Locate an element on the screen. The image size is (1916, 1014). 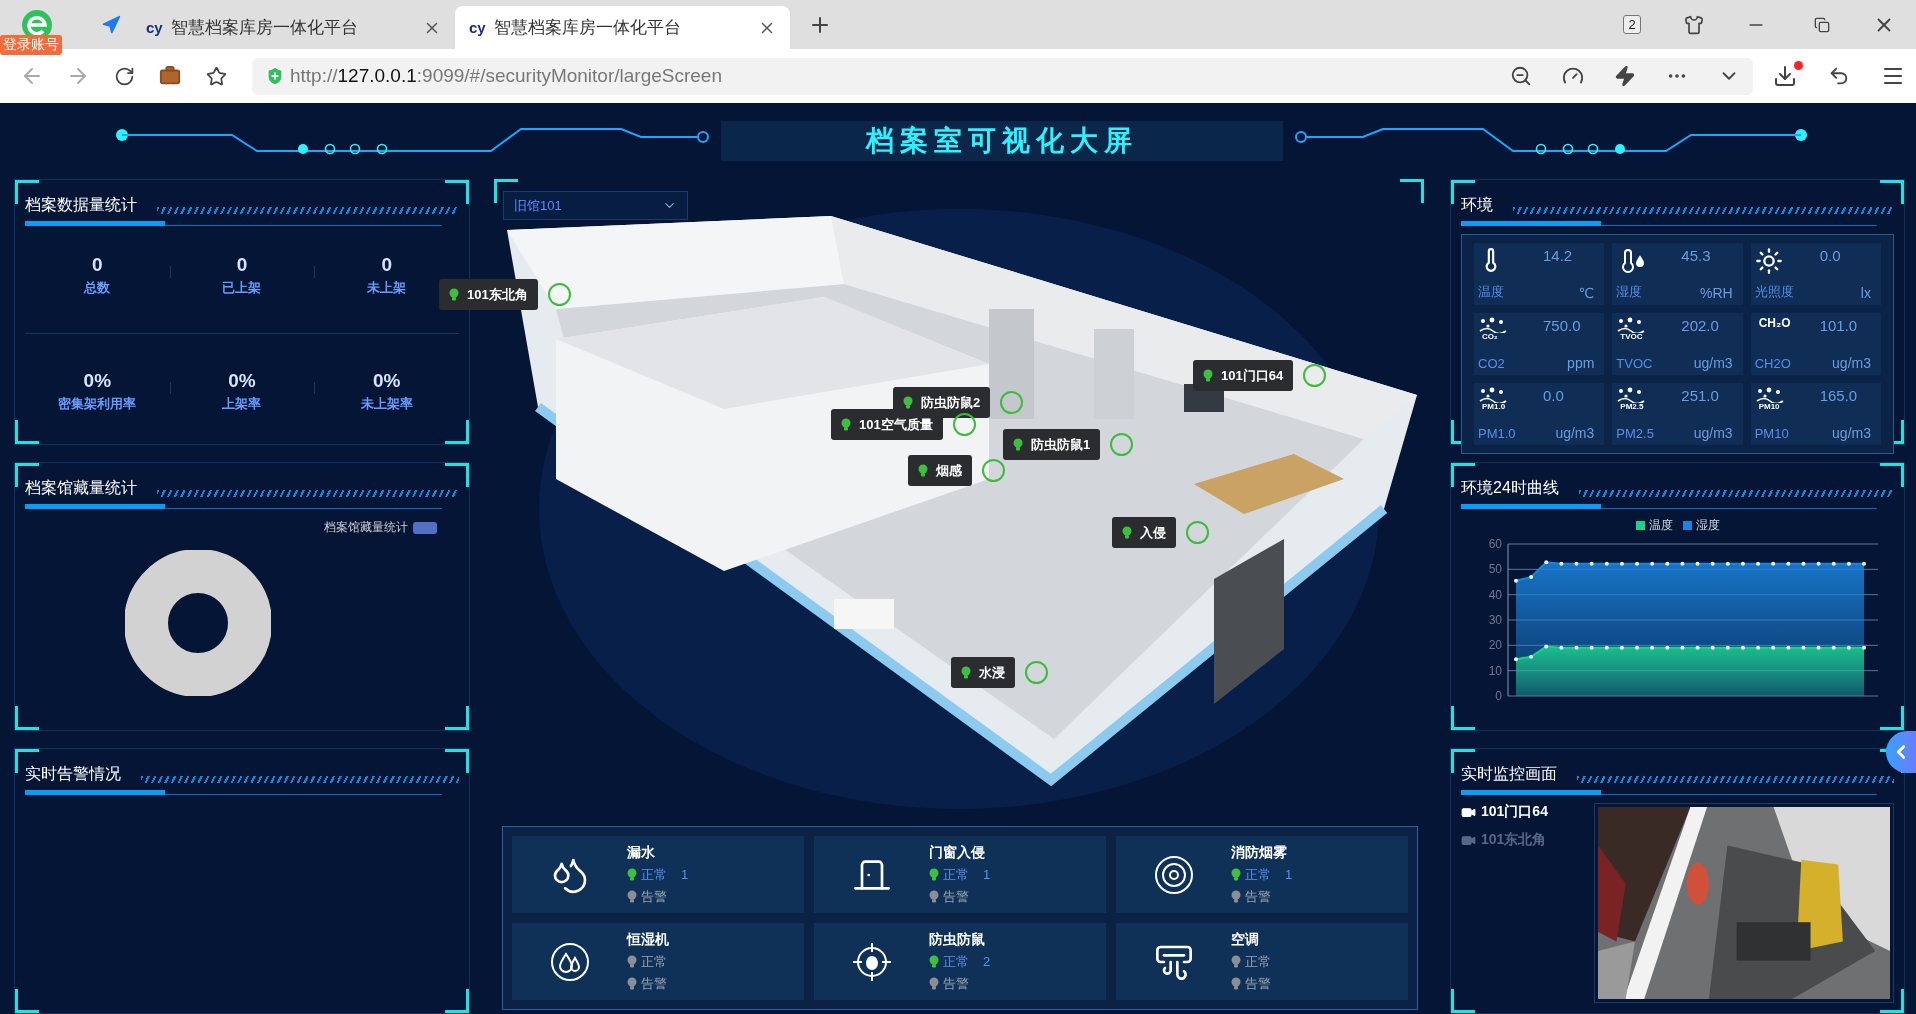
marker-label: 101东北角 is located at coordinates (488, 294).